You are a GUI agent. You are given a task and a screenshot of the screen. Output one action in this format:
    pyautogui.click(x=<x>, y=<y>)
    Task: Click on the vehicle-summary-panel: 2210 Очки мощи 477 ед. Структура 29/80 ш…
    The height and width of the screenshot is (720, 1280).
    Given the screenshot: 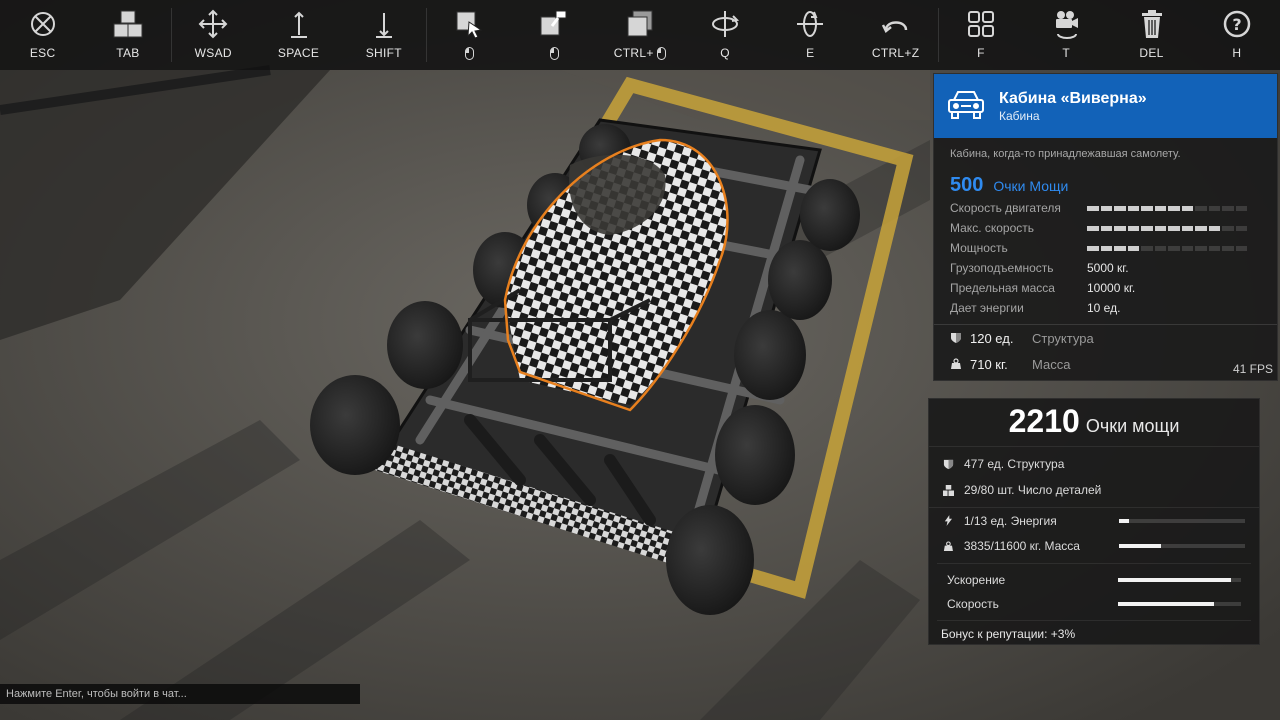 What is the action you would take?
    pyautogui.click(x=1094, y=521)
    